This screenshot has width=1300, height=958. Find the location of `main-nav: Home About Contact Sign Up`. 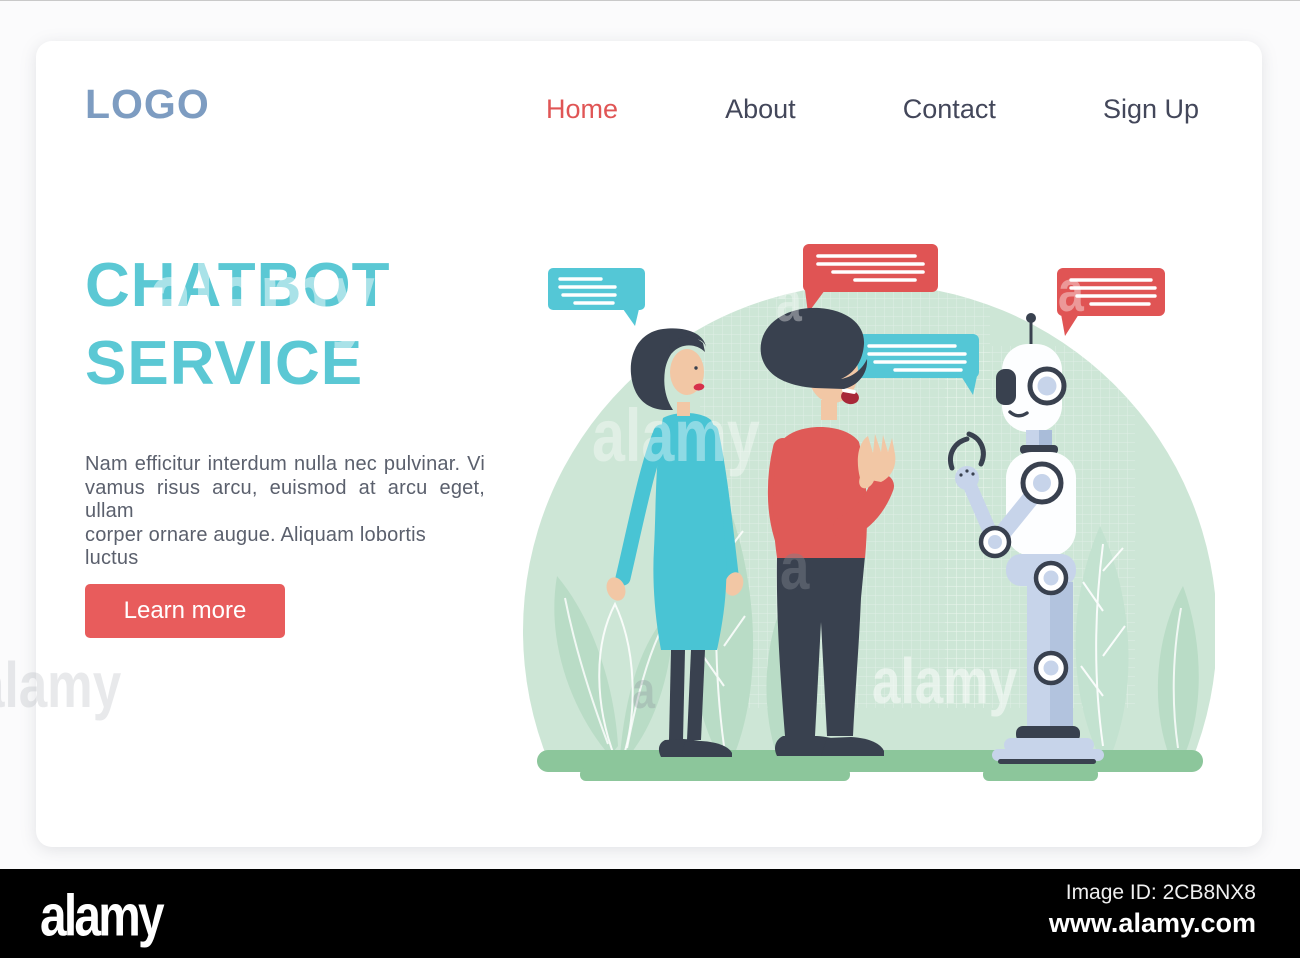

main-nav: Home About Contact Sign Up is located at coordinates (872, 109).